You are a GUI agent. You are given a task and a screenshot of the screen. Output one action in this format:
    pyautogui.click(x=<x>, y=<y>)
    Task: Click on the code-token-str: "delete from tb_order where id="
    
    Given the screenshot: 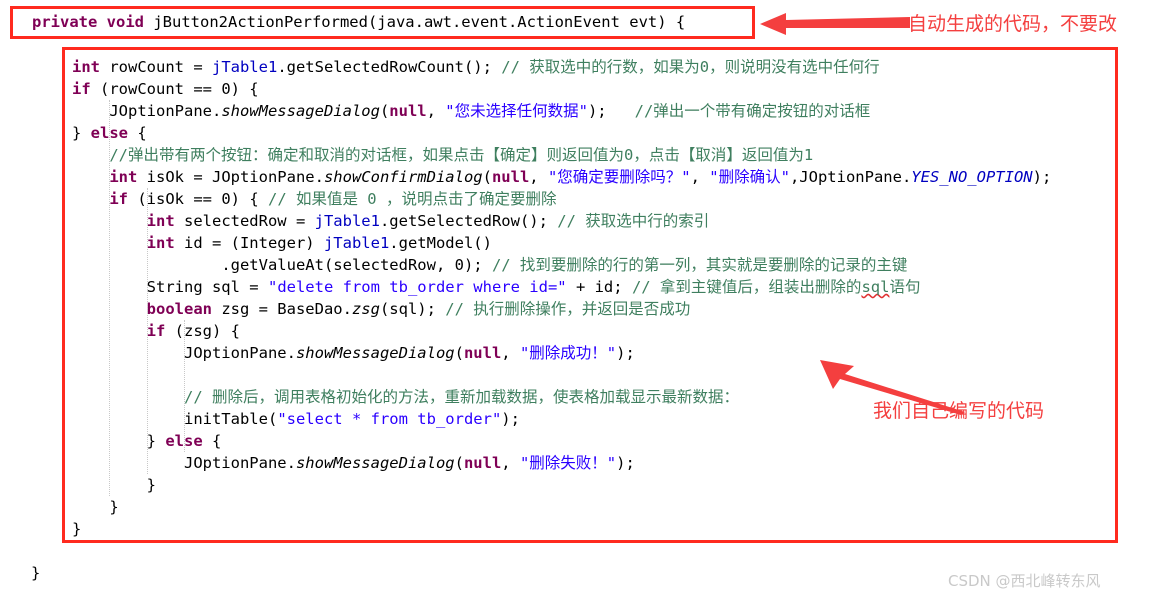 What is the action you would take?
    pyautogui.click(x=417, y=287)
    